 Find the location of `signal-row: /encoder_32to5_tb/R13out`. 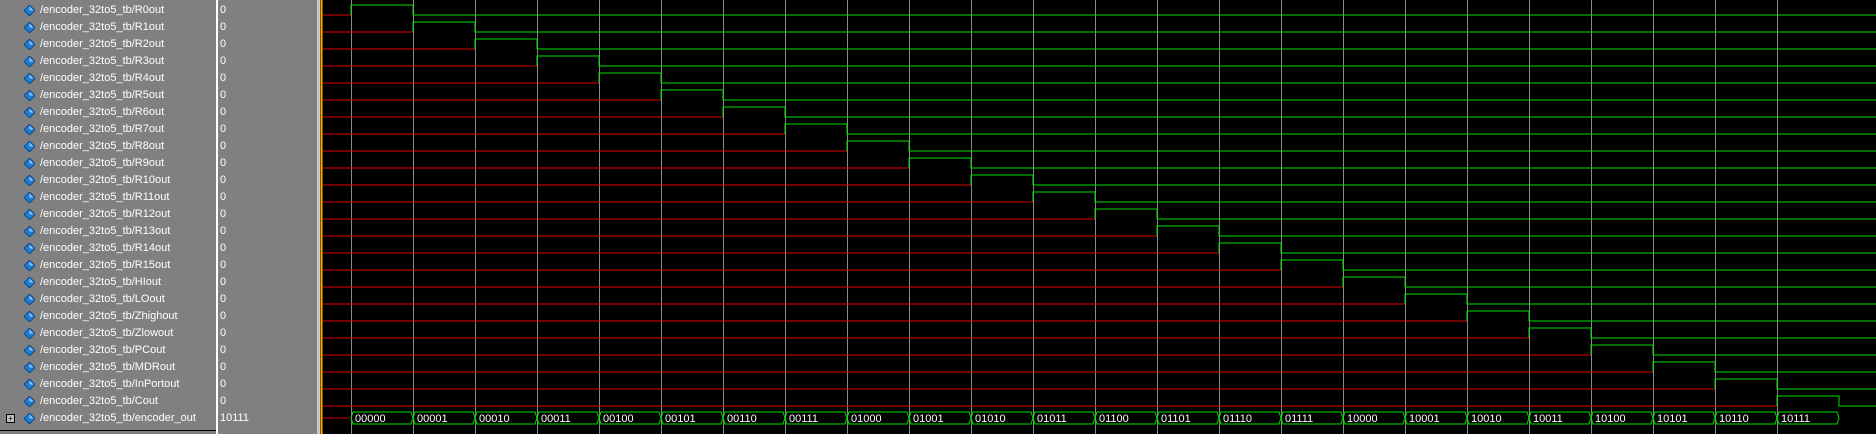

signal-row: /encoder_32to5_tb/R13out is located at coordinates (108, 231).